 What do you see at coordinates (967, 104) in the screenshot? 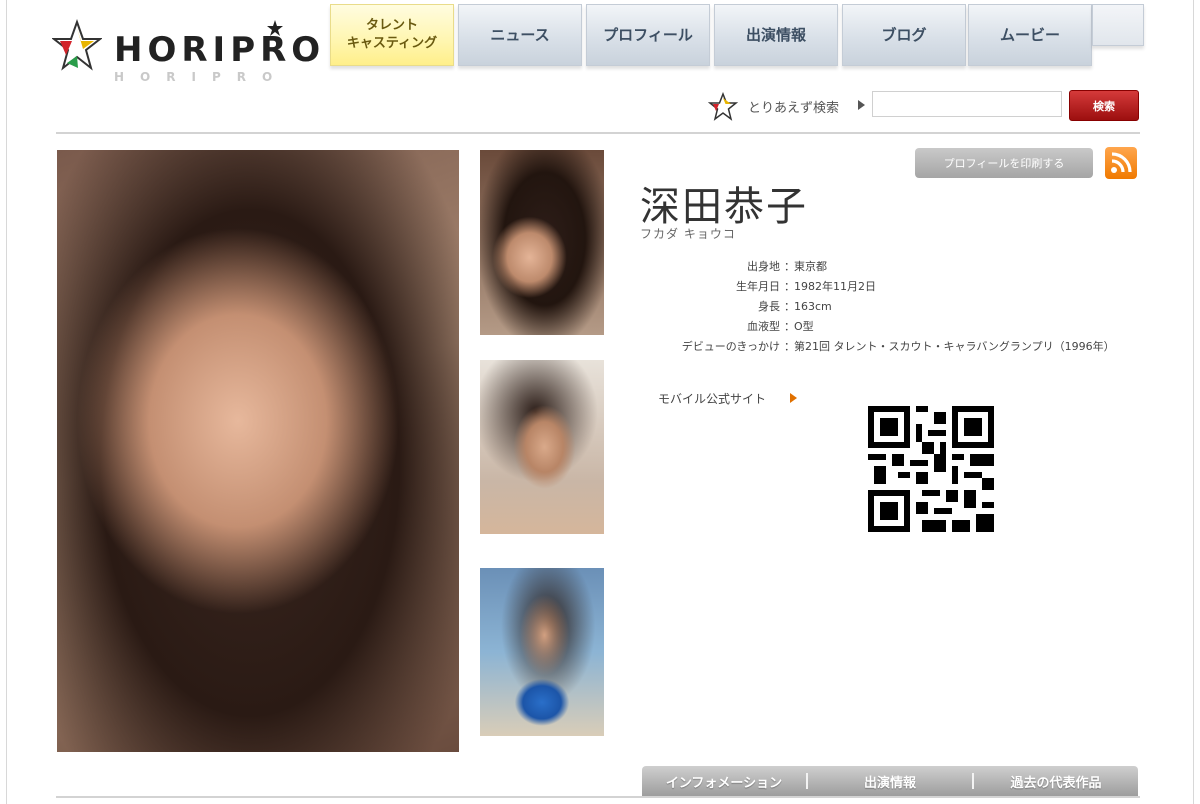
I see `search-input` at bounding box center [967, 104].